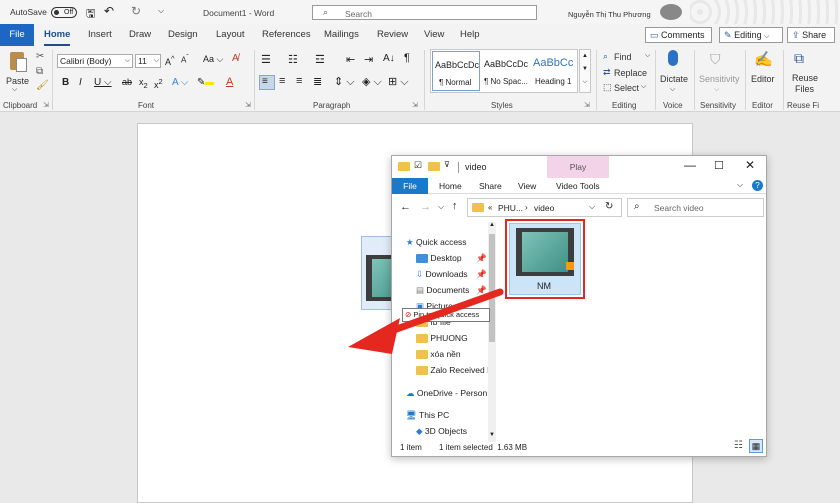 This screenshot has height=503, width=840. I want to click on cut-icon: ✂, so click(40, 56).